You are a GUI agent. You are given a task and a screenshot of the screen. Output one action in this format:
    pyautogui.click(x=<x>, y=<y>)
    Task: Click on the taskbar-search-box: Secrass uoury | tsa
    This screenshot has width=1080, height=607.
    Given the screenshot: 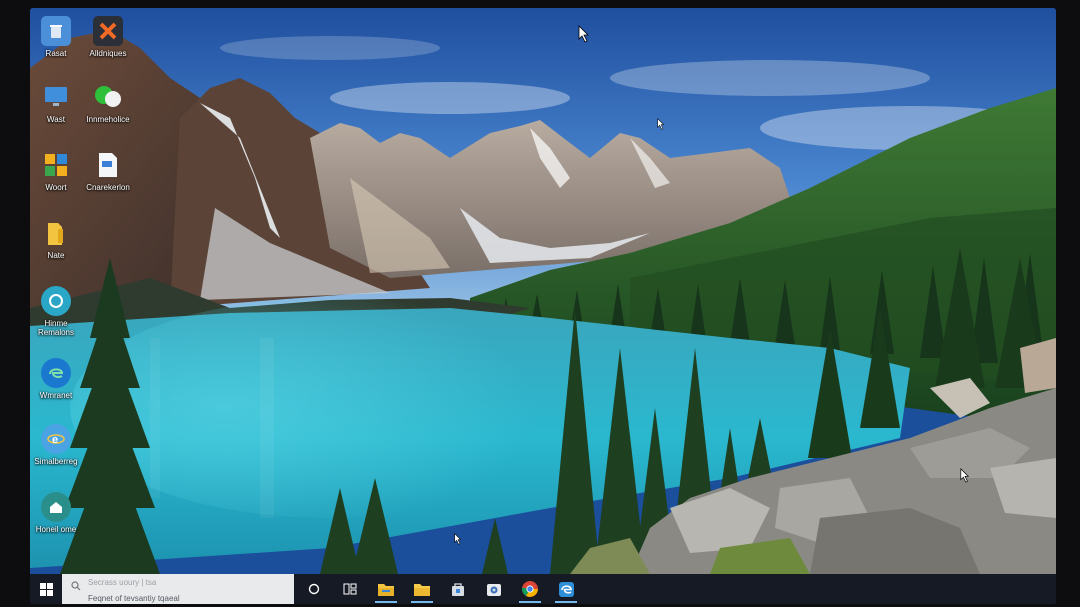 What is the action you would take?
    pyautogui.click(x=178, y=589)
    